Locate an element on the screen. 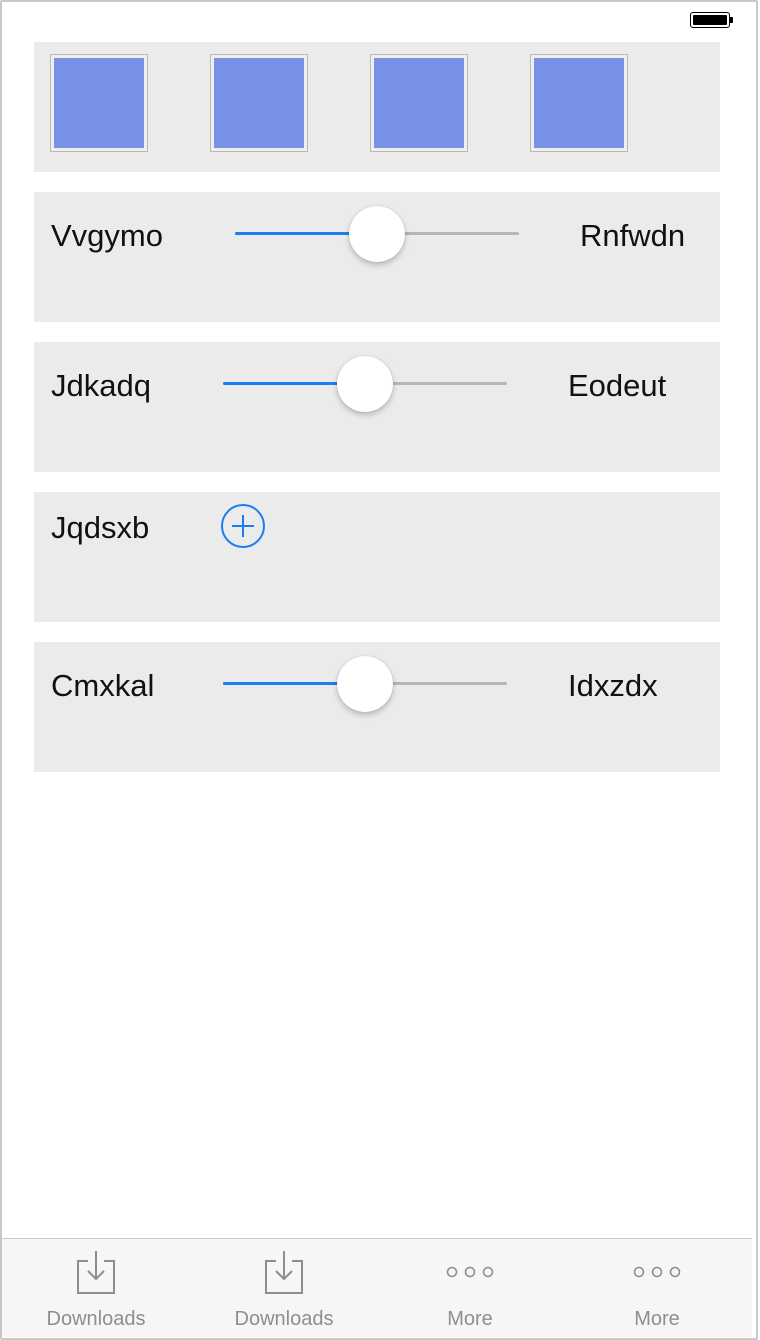 This screenshot has height=1340, width=760. slider-right-label: Eodeut is located at coordinates (617, 385).